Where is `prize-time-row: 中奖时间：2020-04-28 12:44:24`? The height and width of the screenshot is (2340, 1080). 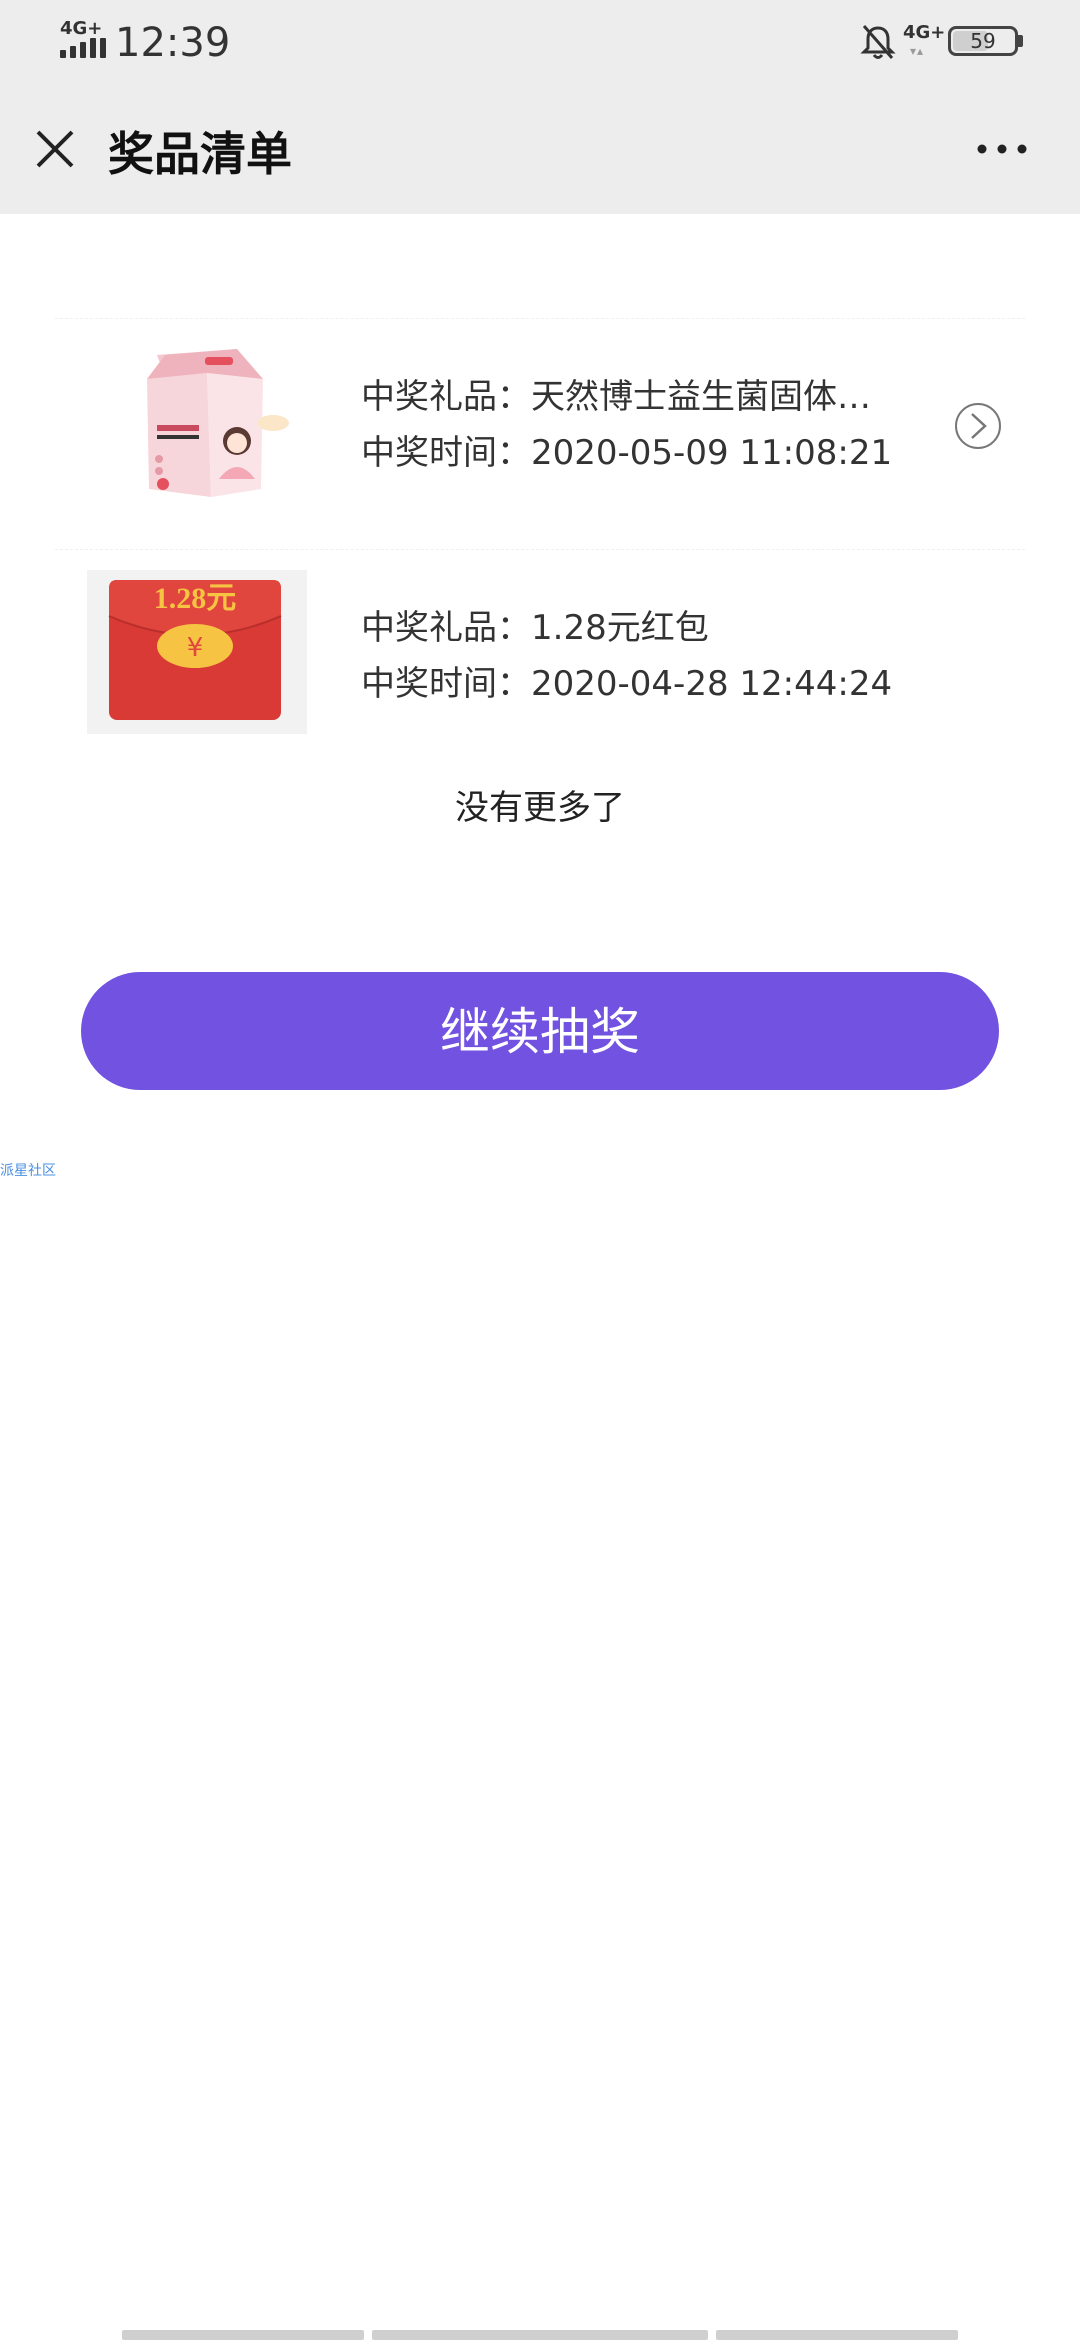
prize-time-row: 中奖时间：2020-04-28 12:44:24 is located at coordinates (641, 684).